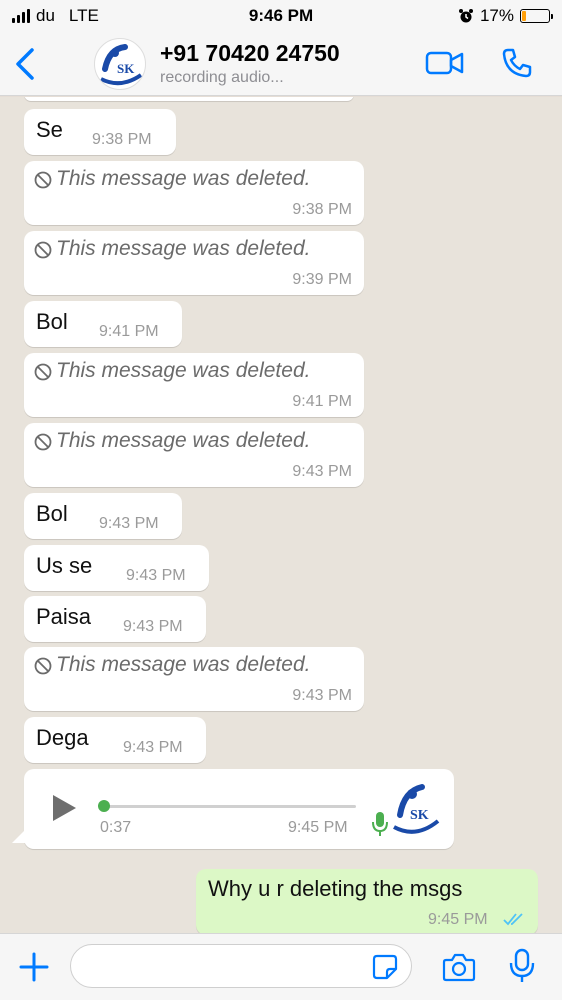  What do you see at coordinates (465, 16) in the screenshot?
I see `alarm-icon` at bounding box center [465, 16].